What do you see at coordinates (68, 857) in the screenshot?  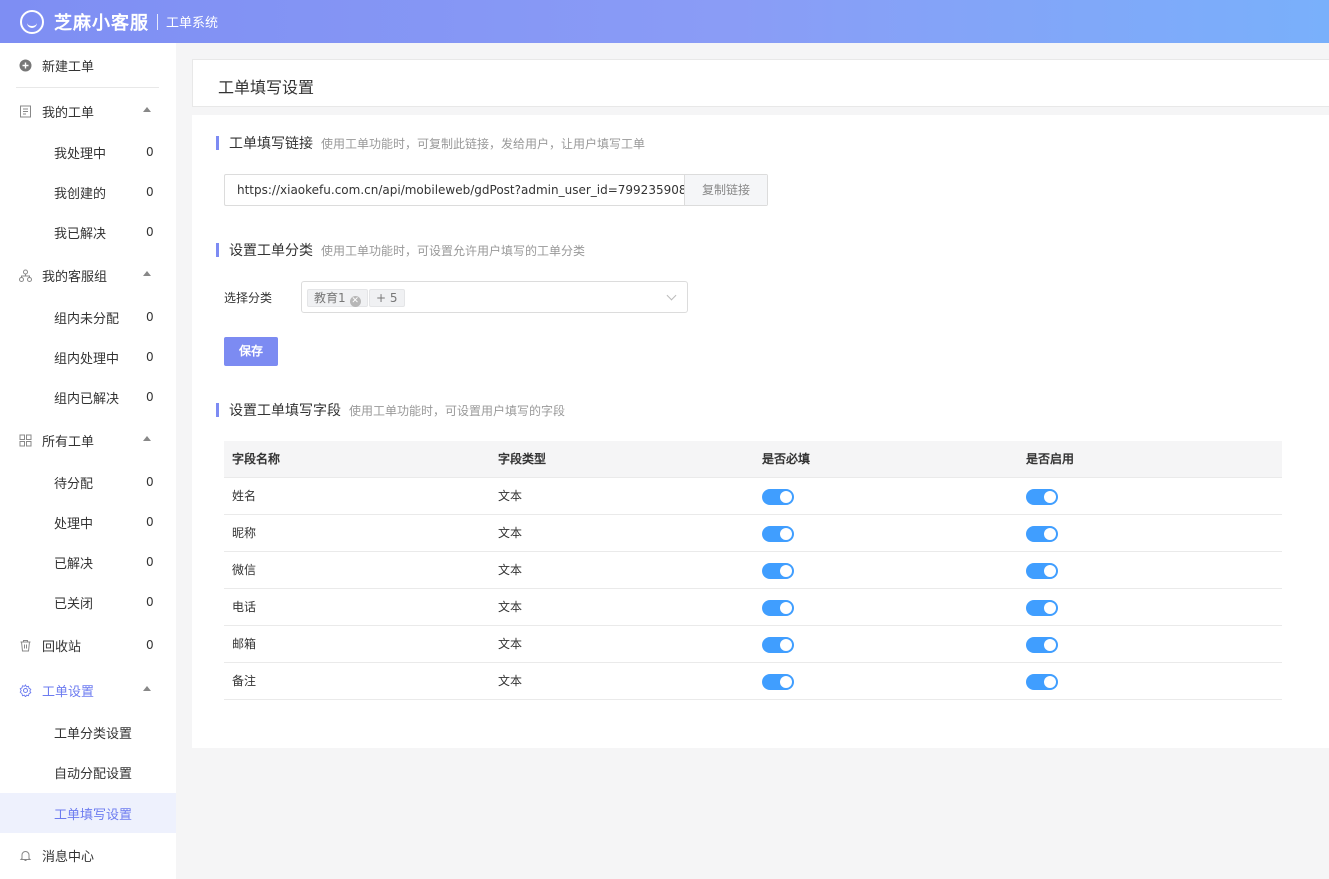 I see `sidebar-item-label: 消息中心` at bounding box center [68, 857].